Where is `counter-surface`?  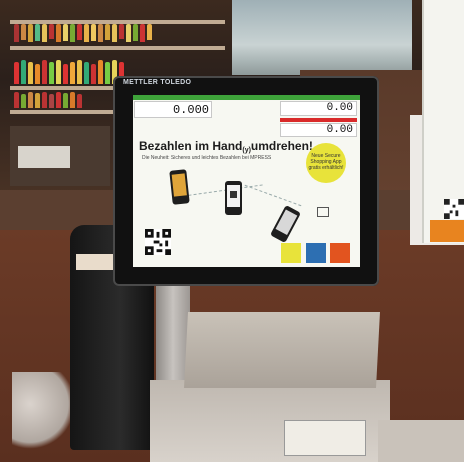 counter-surface is located at coordinates (421, 441).